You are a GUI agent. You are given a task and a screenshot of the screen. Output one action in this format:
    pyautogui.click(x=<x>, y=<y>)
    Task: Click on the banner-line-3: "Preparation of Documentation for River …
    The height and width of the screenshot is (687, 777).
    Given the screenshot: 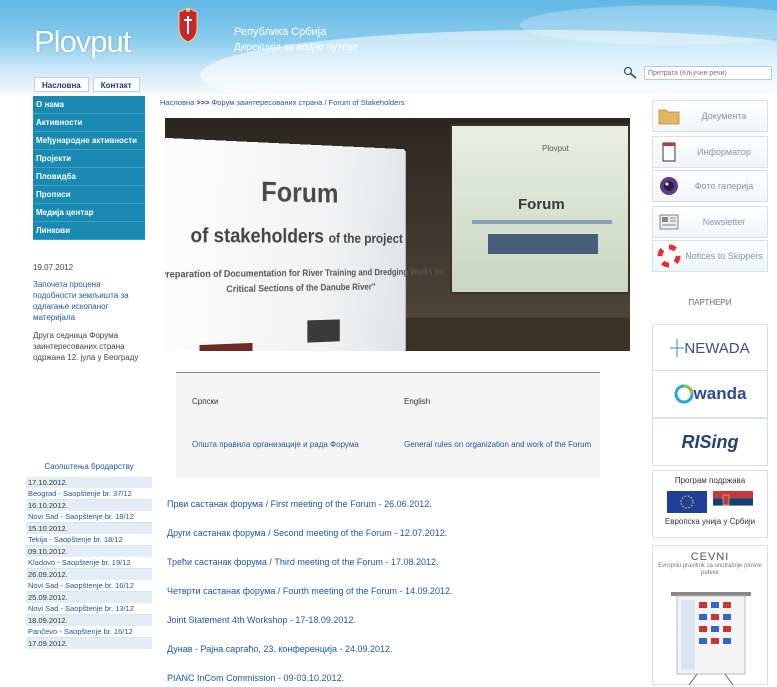 What is the action you would take?
    pyautogui.click(x=304, y=274)
    